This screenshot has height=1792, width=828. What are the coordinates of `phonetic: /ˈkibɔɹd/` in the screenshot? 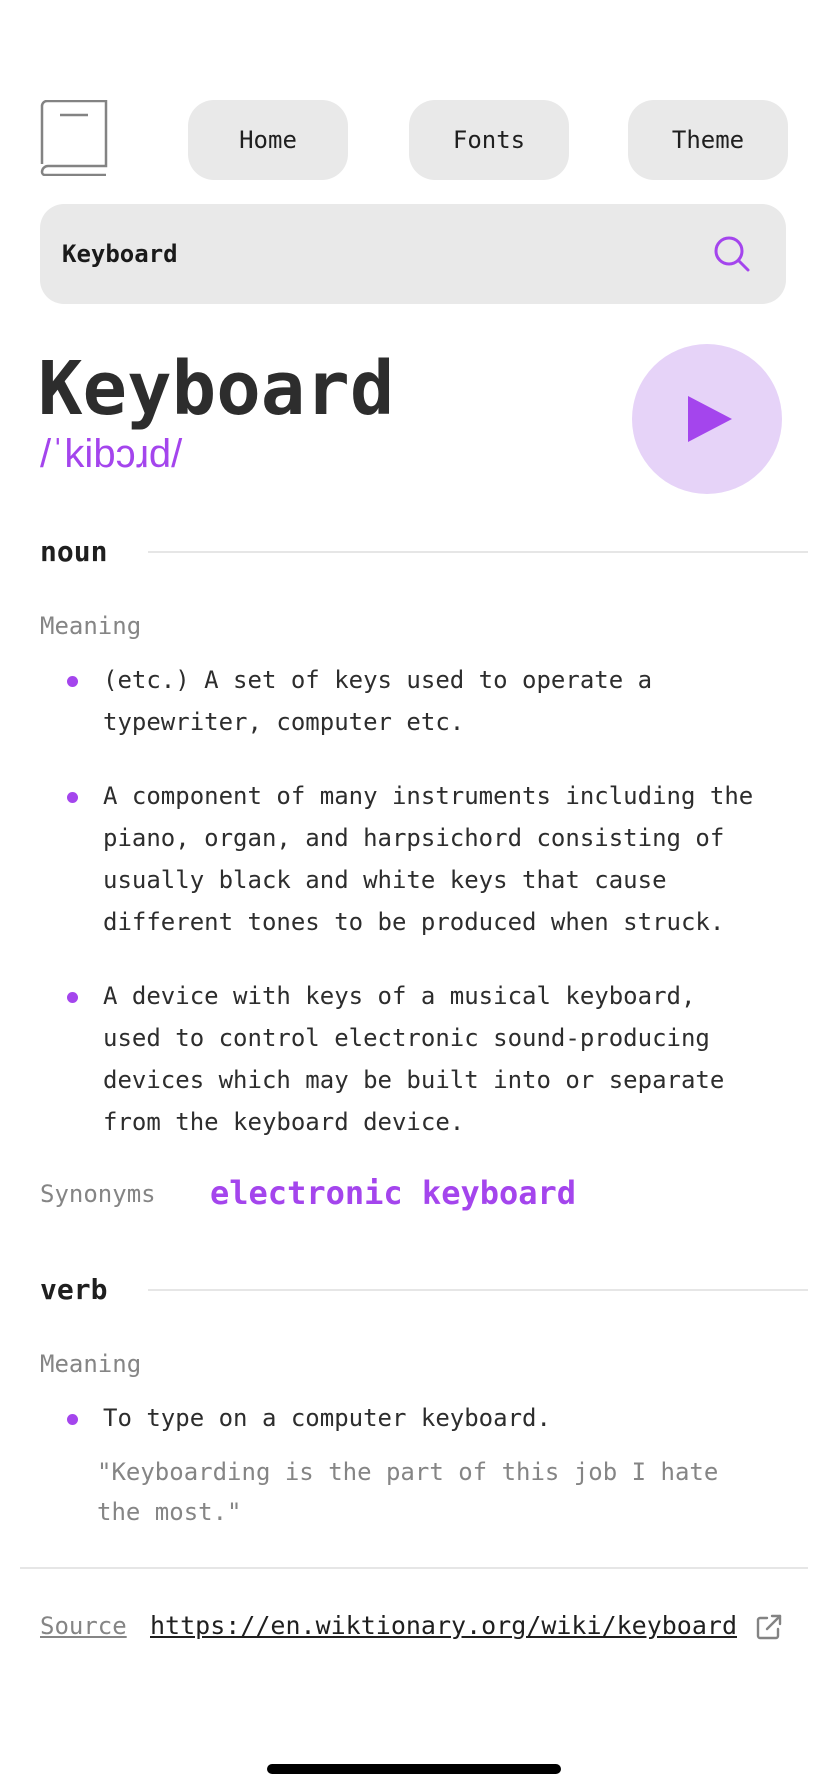 It's located at (111, 454).